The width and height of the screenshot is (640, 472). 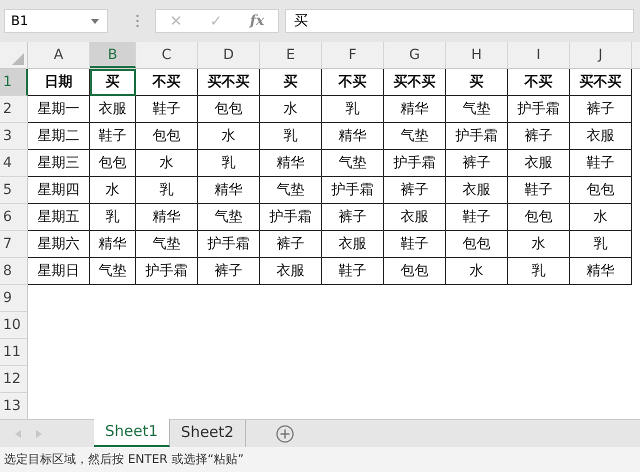 I want to click on row-header: 6, so click(x=14, y=217).